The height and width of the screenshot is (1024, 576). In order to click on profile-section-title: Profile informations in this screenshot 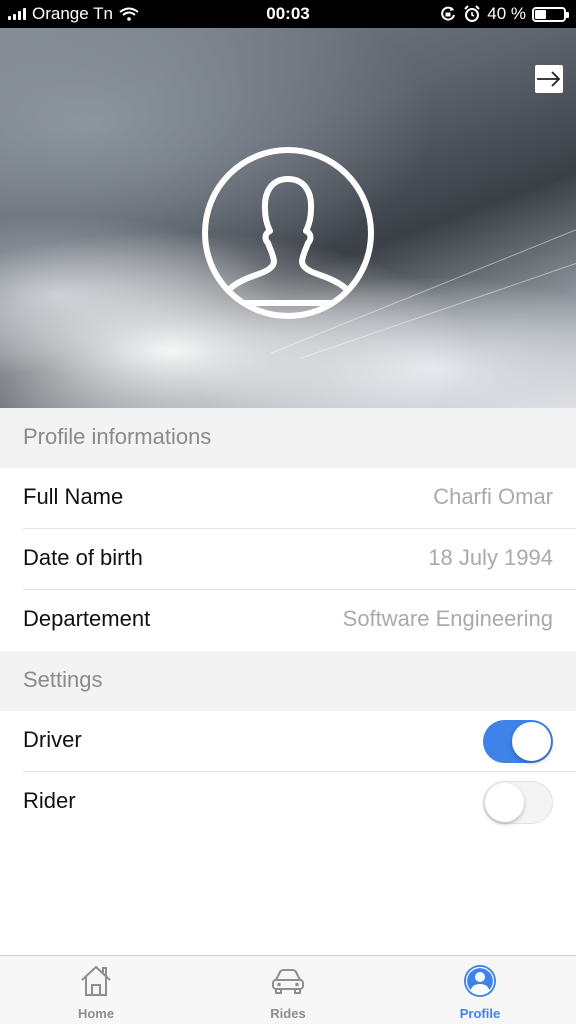, I will do `click(117, 436)`.